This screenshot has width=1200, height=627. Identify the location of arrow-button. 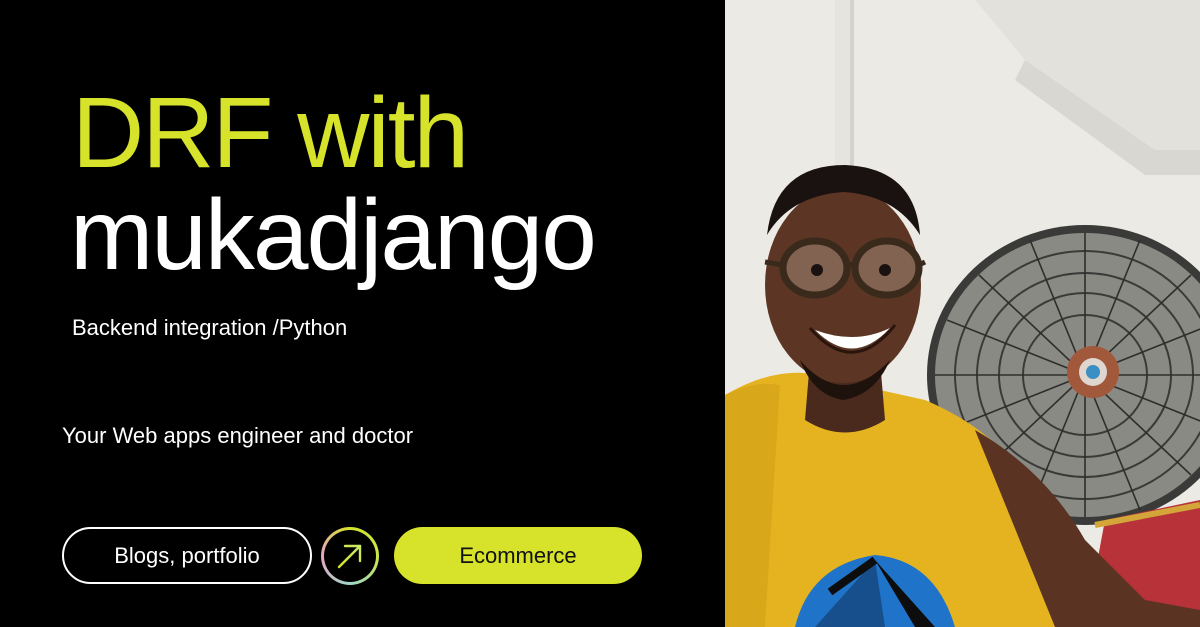
(350, 556).